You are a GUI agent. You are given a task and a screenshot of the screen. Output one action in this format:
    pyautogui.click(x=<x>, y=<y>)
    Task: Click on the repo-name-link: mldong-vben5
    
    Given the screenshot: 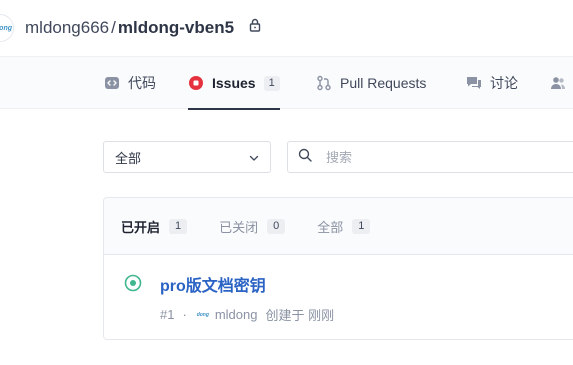 What is the action you would take?
    pyautogui.click(x=176, y=27)
    